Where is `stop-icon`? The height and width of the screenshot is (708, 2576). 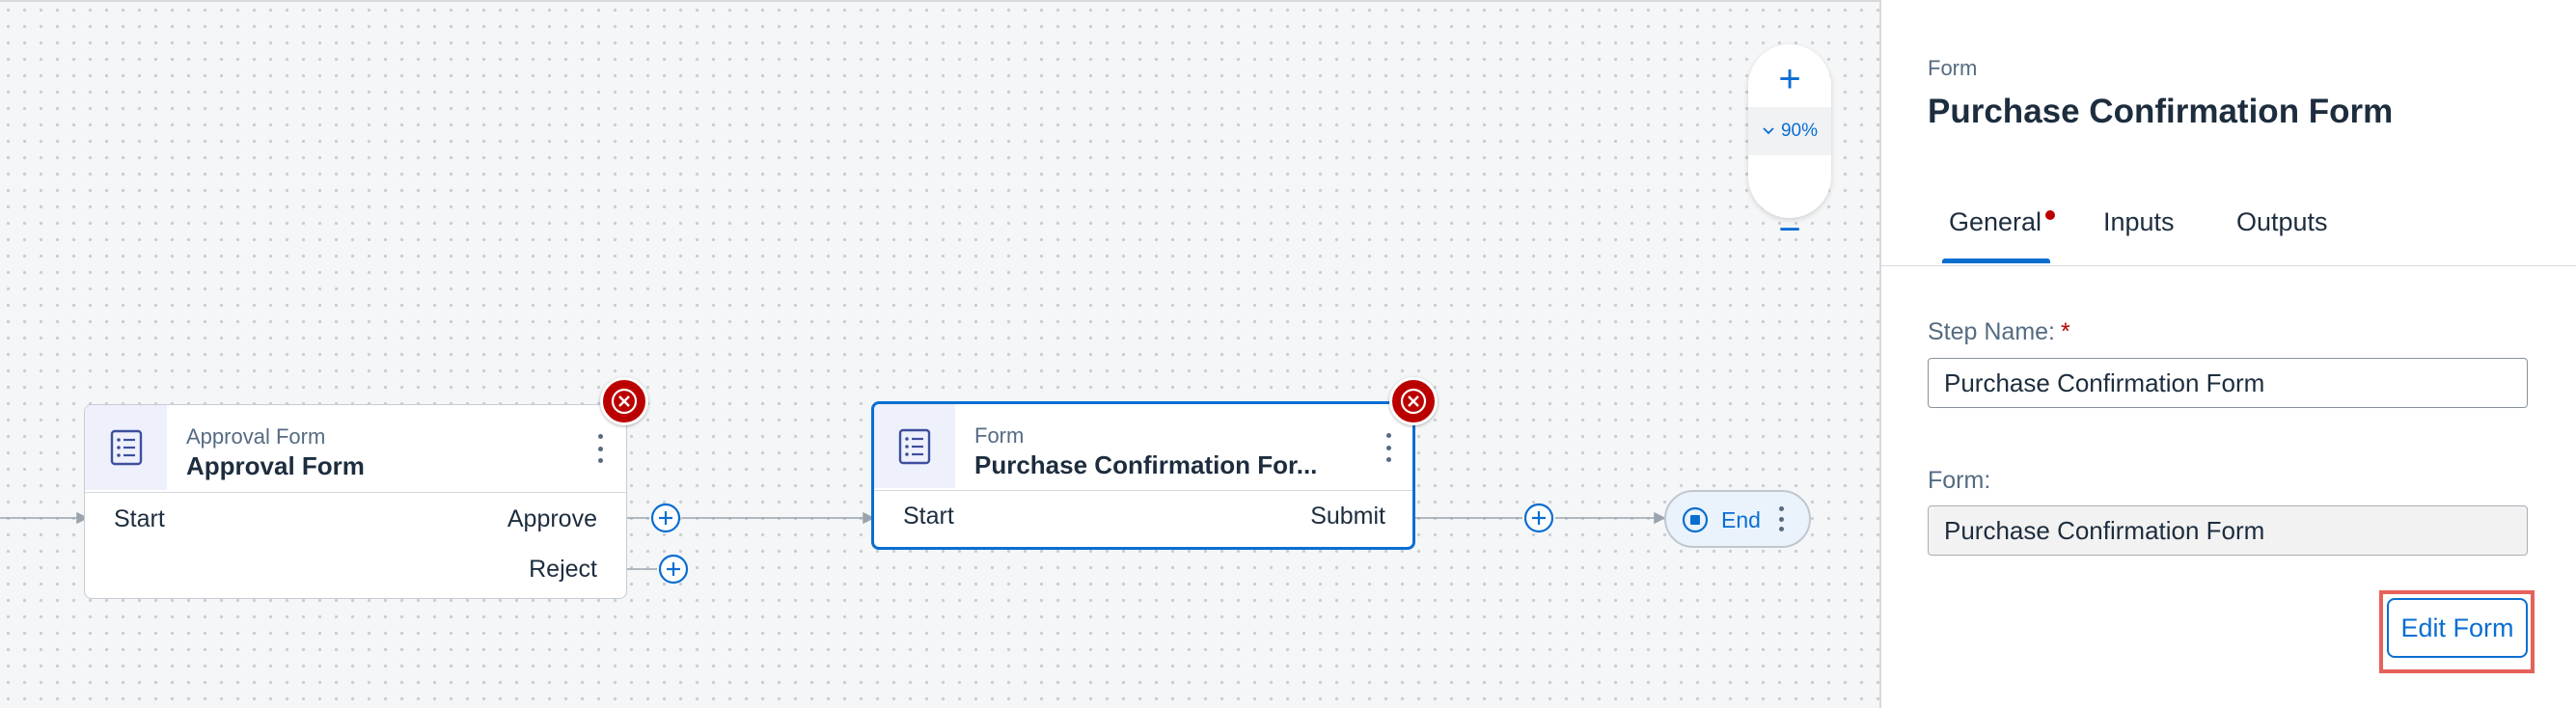 stop-icon is located at coordinates (1696, 519).